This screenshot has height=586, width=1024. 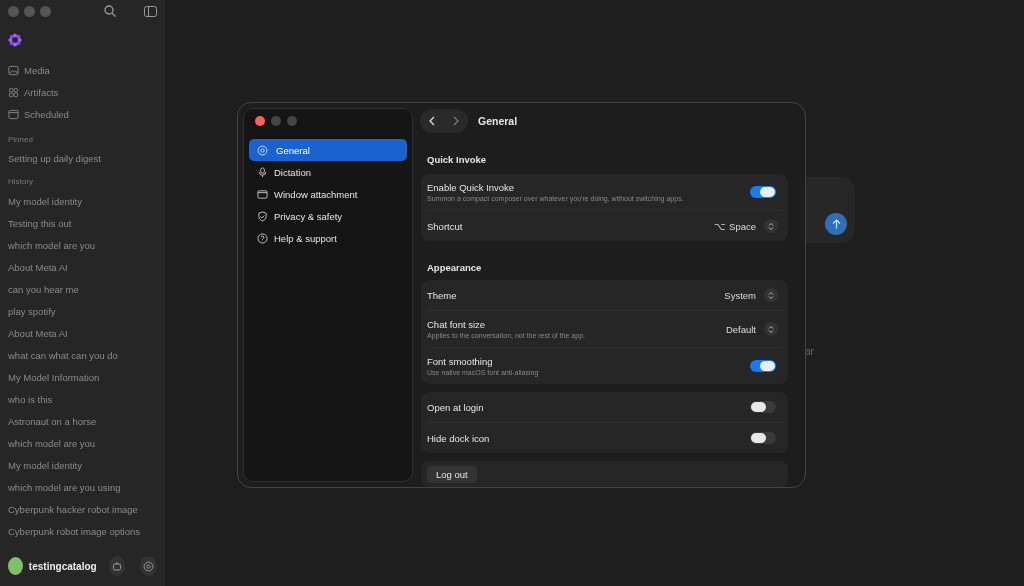 What do you see at coordinates (328, 172) in the screenshot?
I see `settings-nav-item: Dictation` at bounding box center [328, 172].